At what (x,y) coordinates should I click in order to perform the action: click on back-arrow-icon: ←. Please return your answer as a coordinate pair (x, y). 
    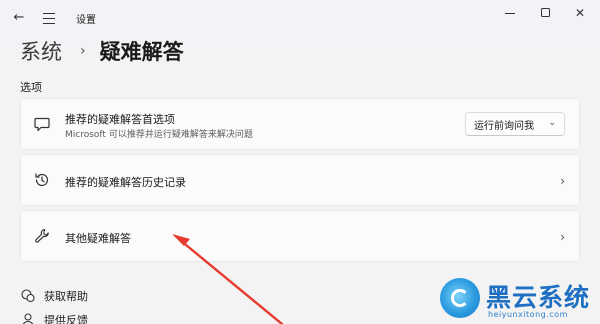
    Looking at the image, I should click on (19, 18).